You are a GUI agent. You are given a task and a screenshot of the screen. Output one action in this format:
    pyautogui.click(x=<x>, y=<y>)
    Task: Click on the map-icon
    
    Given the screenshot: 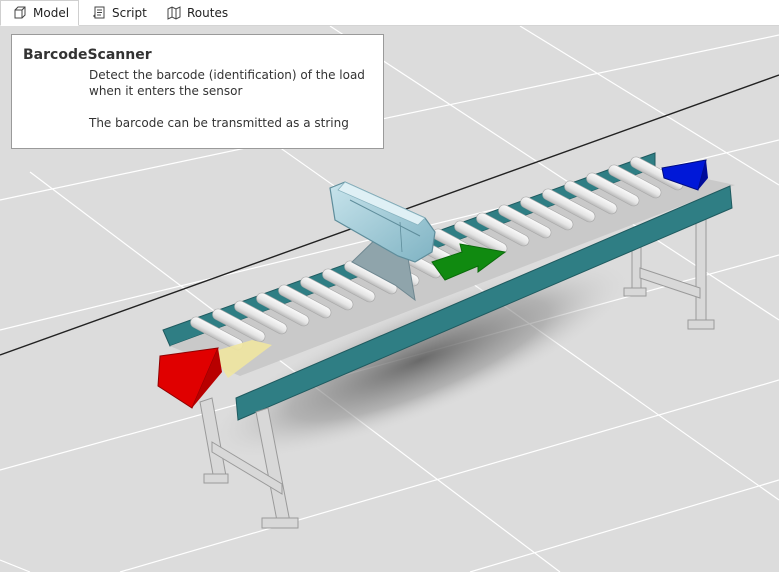 What is the action you would take?
    pyautogui.click(x=174, y=13)
    